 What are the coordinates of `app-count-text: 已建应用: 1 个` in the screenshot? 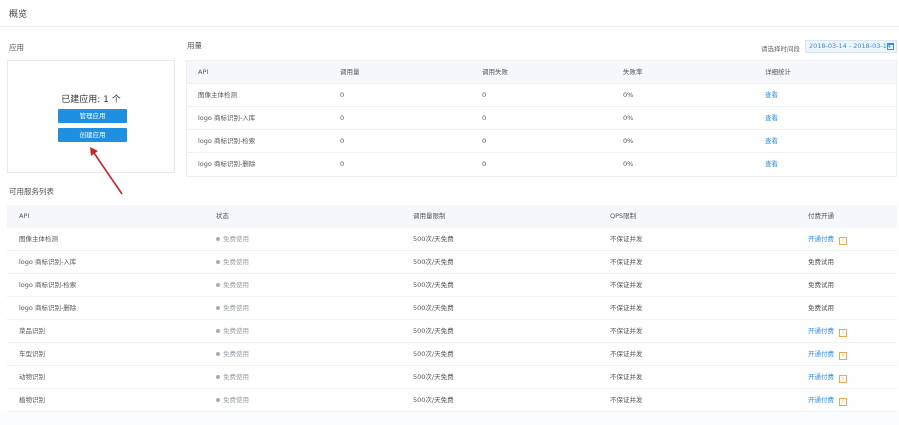 It's located at (91, 100).